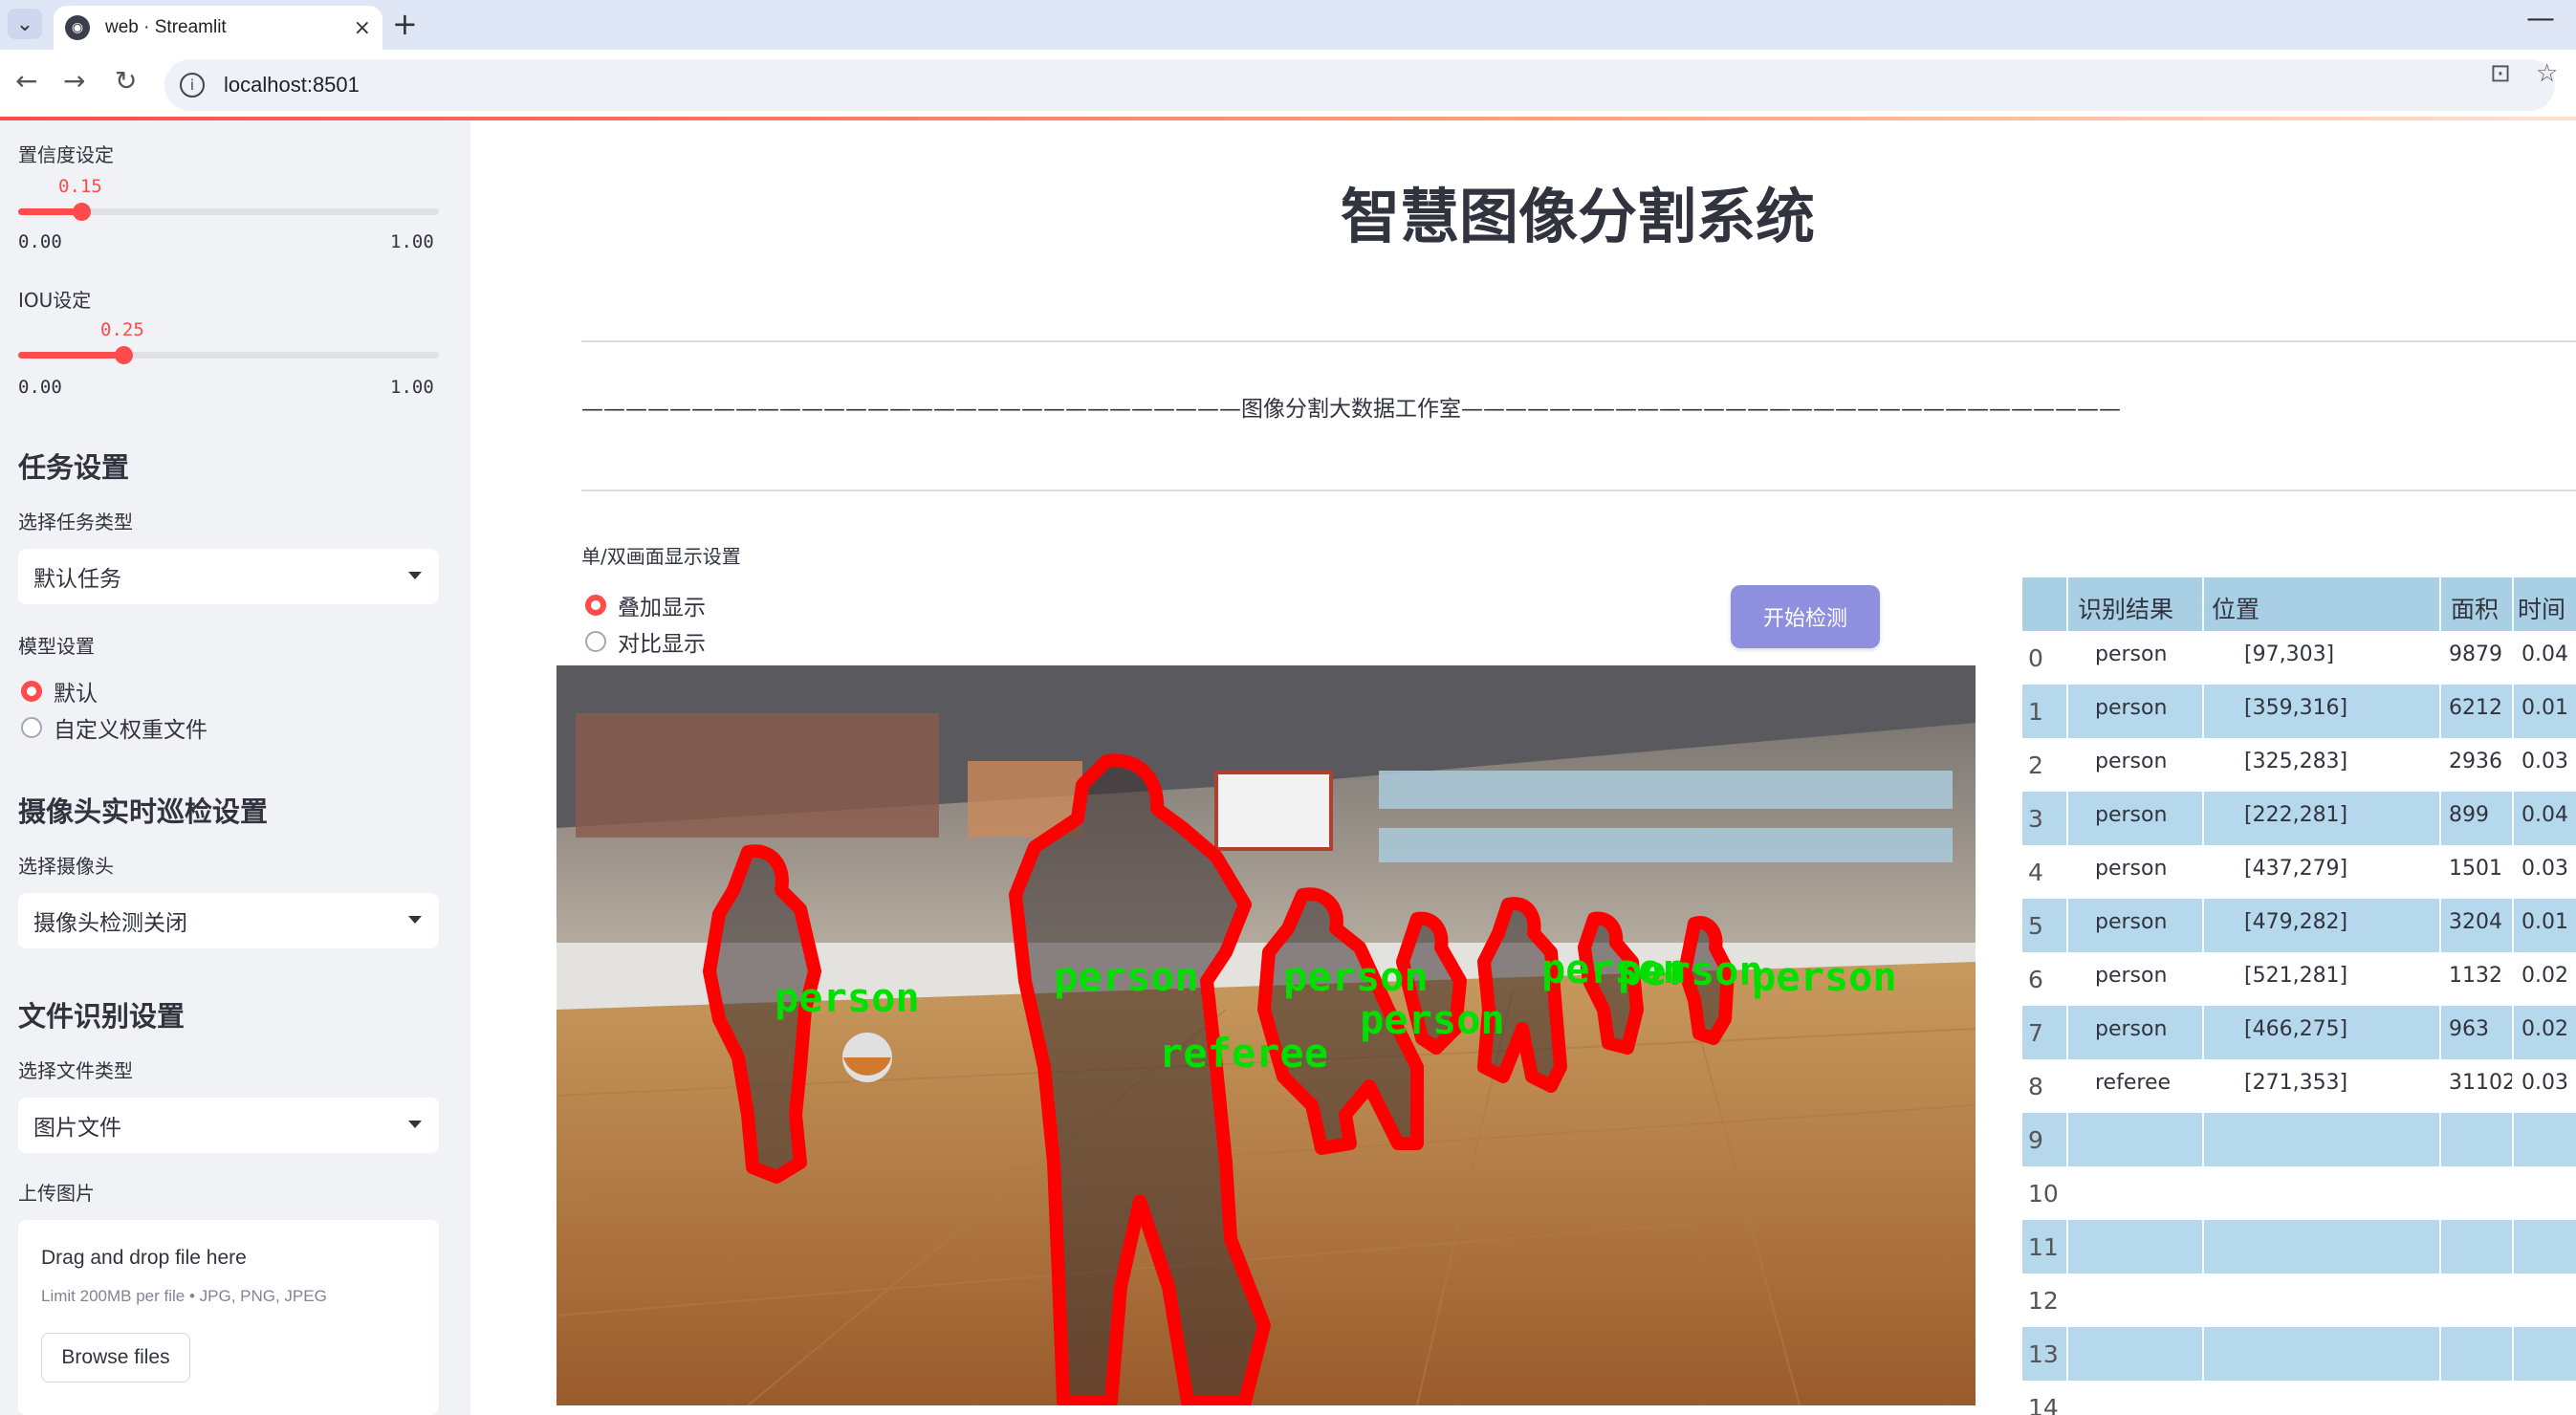 The height and width of the screenshot is (1415, 2576). I want to click on table-row: 3 person [222,281] 899 0.04, so click(2299, 818).